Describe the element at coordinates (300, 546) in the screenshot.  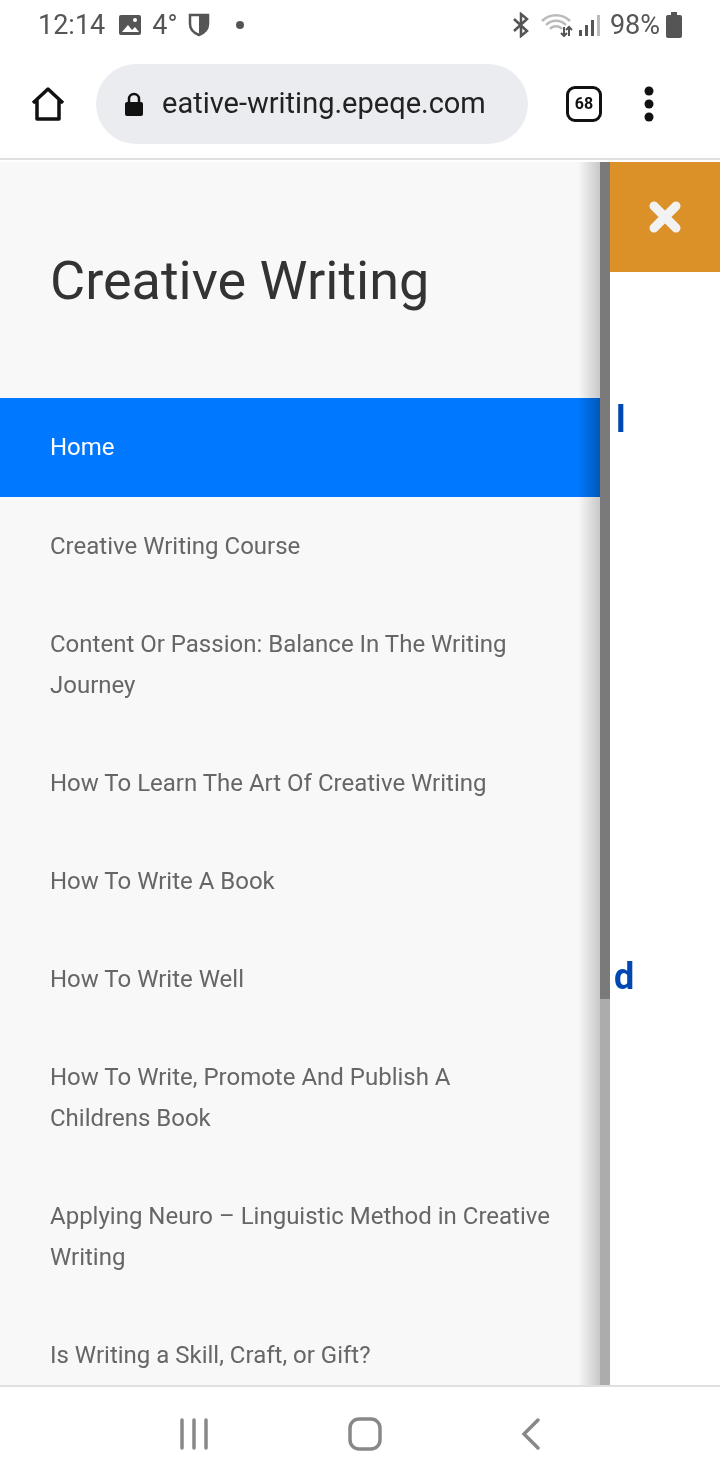
I see `menu-item: Creative Writing Course` at that location.